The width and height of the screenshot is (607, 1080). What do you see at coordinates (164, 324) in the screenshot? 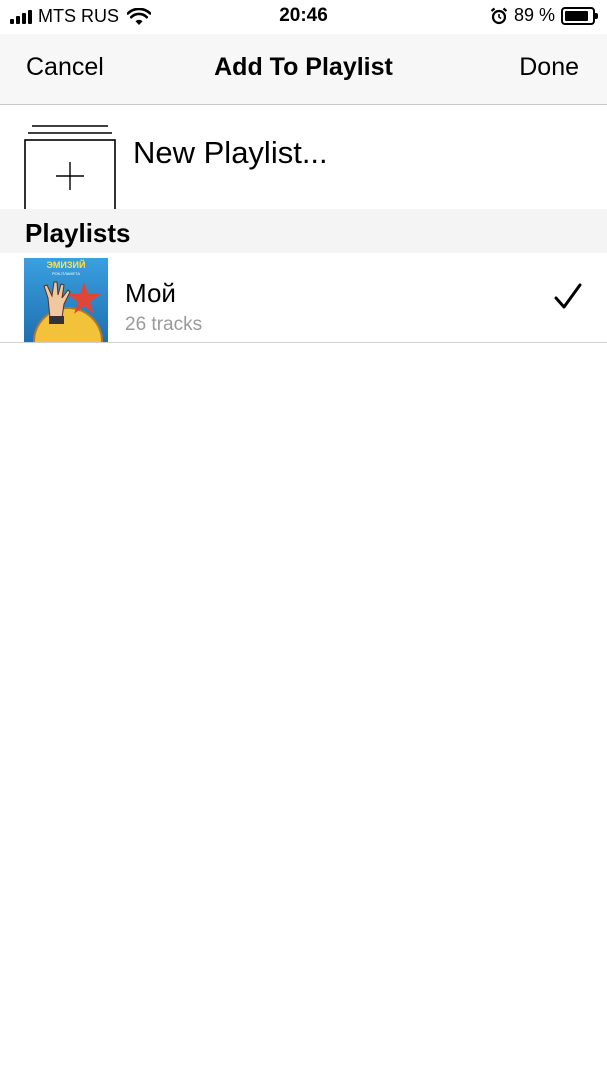
I see `playlist-track-count: 26 tracks` at bounding box center [164, 324].